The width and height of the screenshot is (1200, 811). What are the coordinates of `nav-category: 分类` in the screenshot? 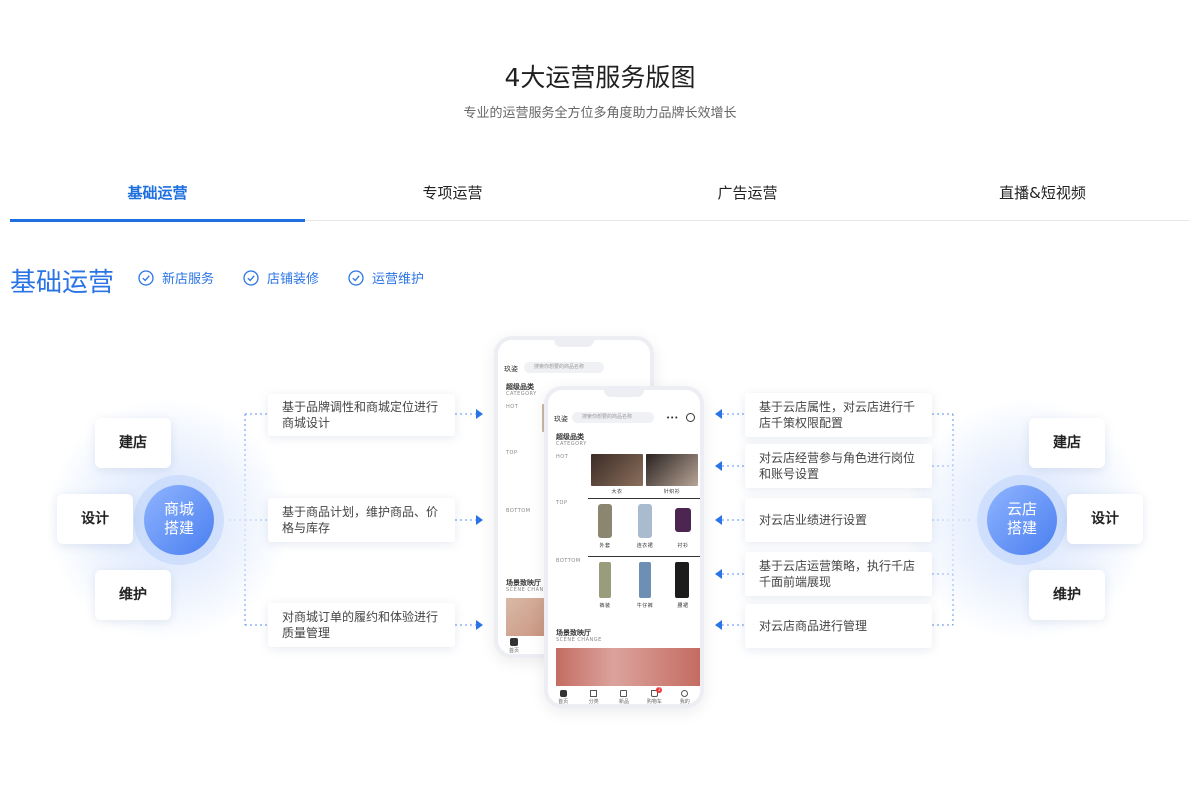 It's located at (594, 697).